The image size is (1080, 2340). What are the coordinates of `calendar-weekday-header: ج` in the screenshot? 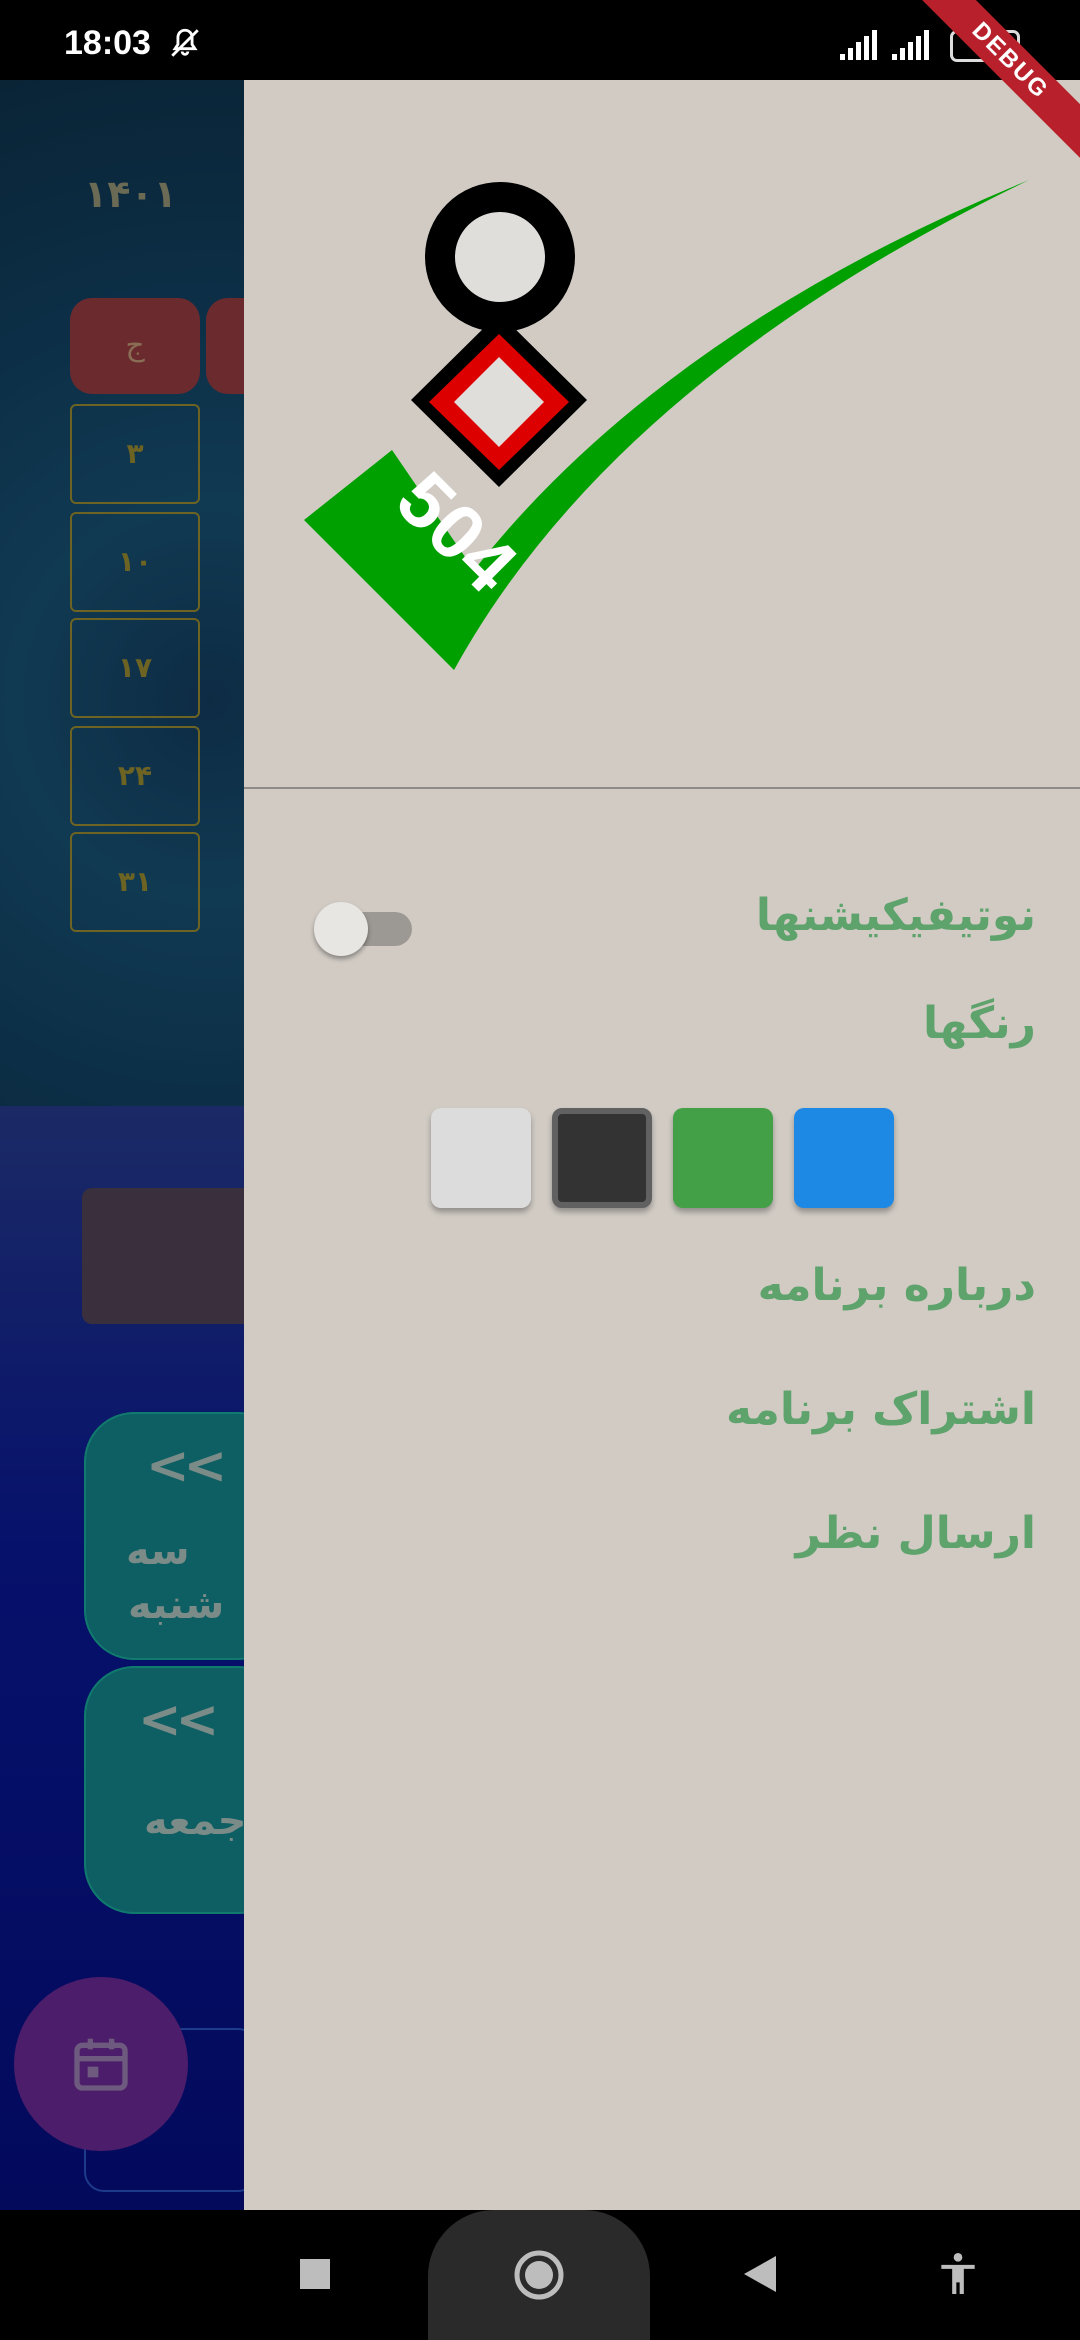 It's located at (135, 346).